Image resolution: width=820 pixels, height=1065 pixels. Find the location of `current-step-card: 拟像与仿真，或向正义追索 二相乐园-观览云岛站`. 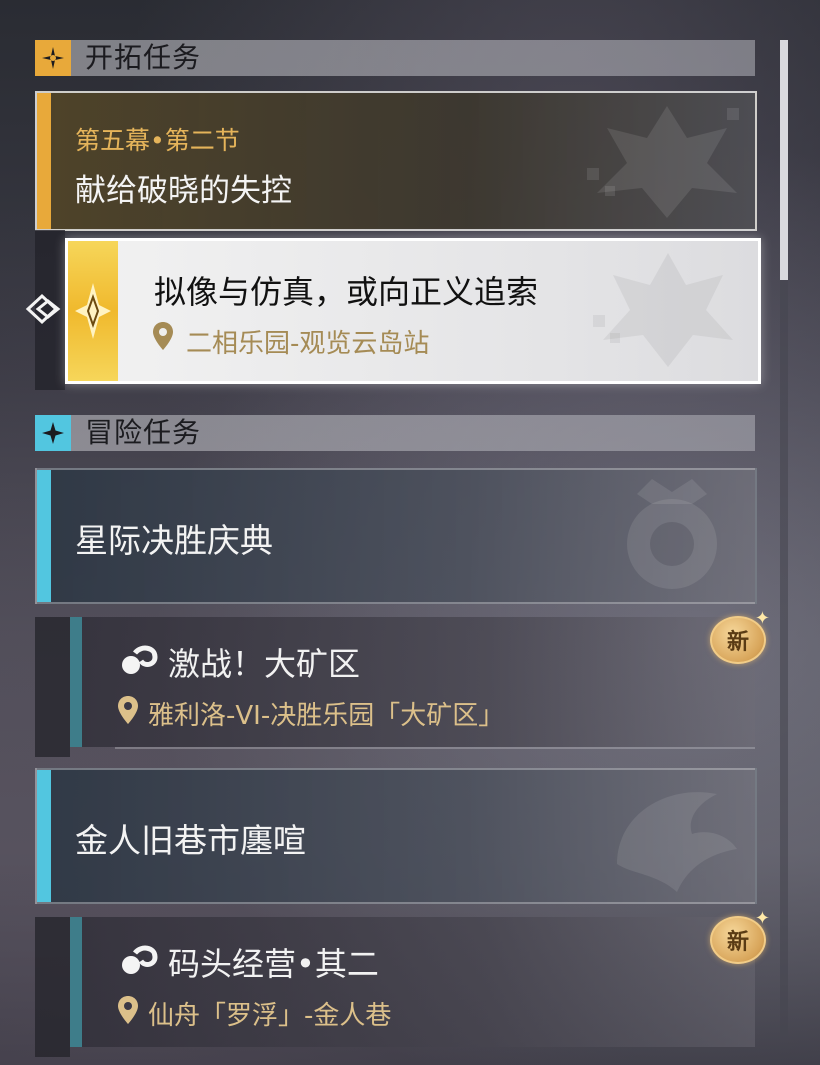

current-step-card: 拟像与仿真，或向正义追索 二相乐园-观览云岛站 is located at coordinates (413, 311).